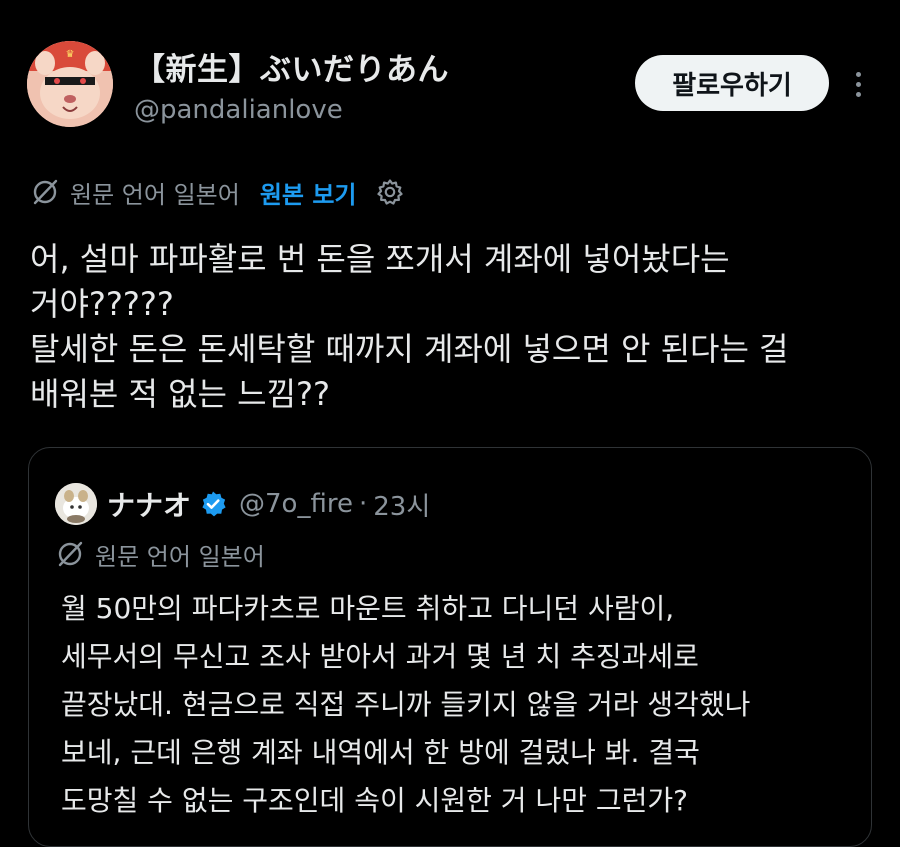  Describe the element at coordinates (291, 66) in the screenshot. I see `author-display-name: 【新生】ぶいだりあん` at that location.